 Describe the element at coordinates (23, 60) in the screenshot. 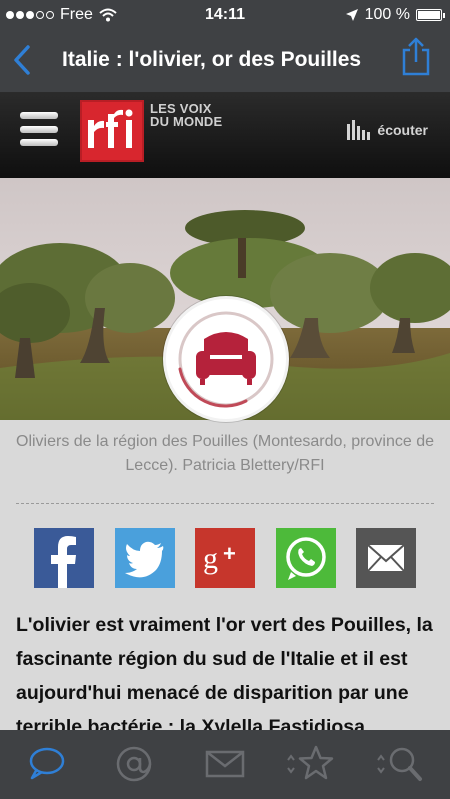

I see `back-chevron-icon` at that location.